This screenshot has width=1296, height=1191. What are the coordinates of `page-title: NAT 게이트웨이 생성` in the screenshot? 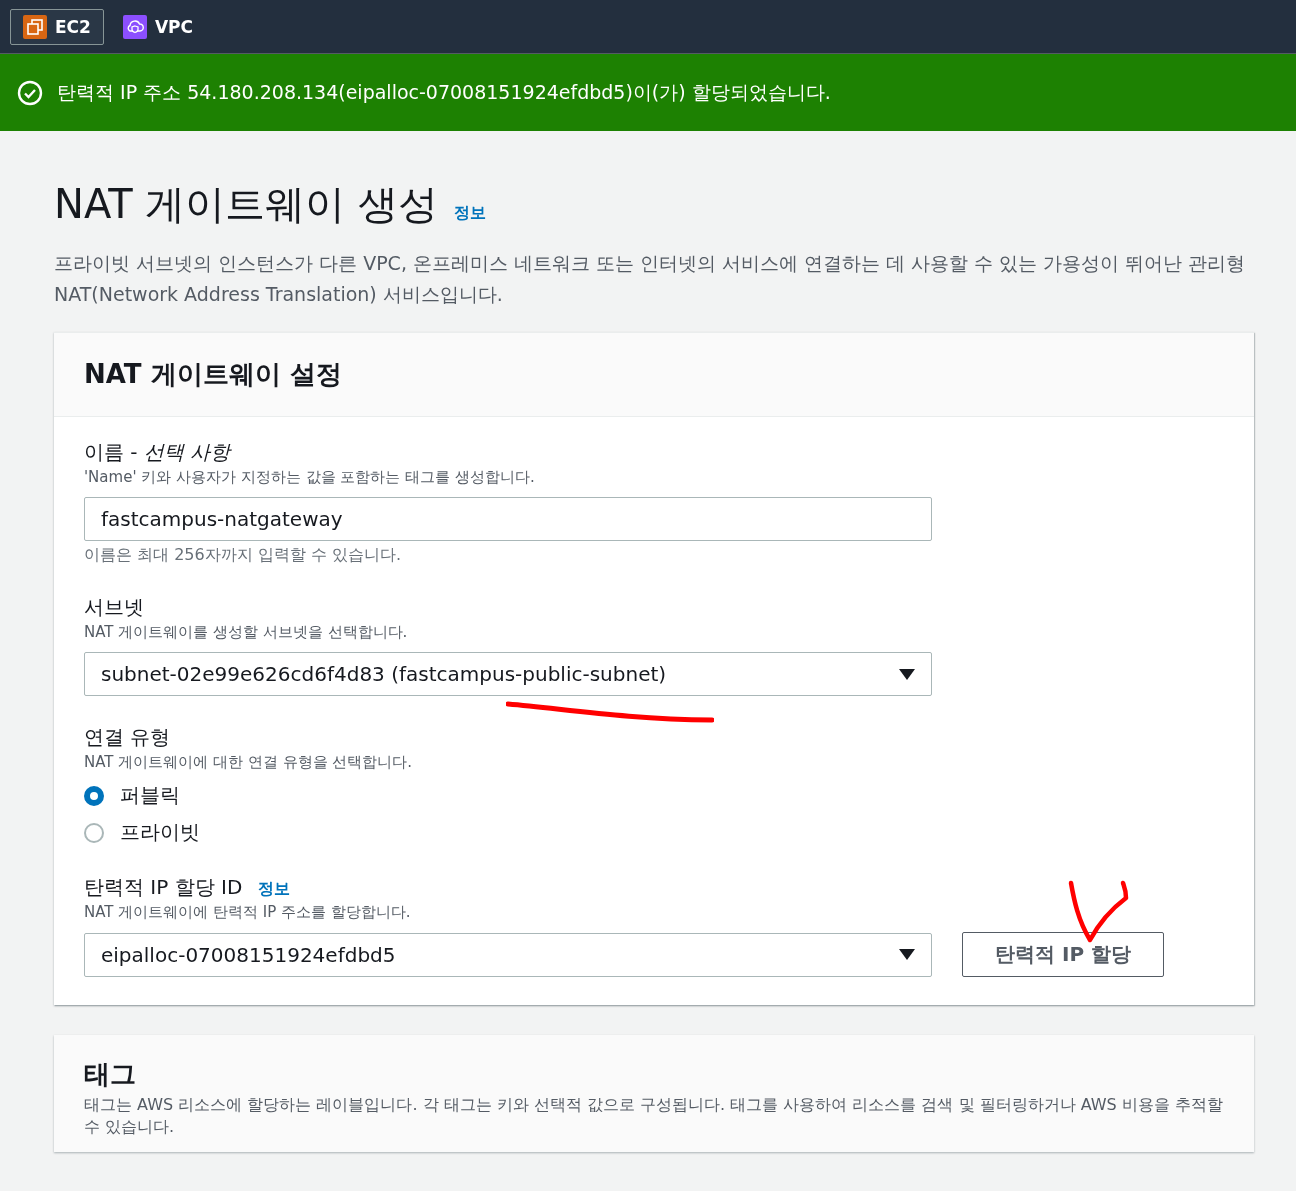 It's located at (246, 204).